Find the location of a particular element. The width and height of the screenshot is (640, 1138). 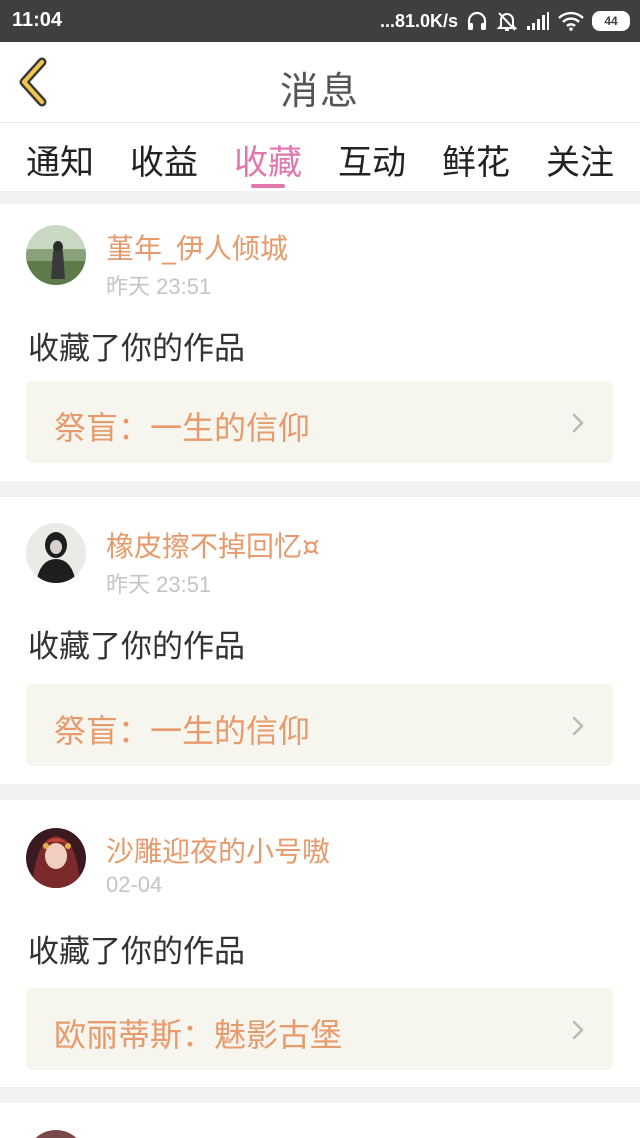

mute-bell-icon is located at coordinates (507, 21).